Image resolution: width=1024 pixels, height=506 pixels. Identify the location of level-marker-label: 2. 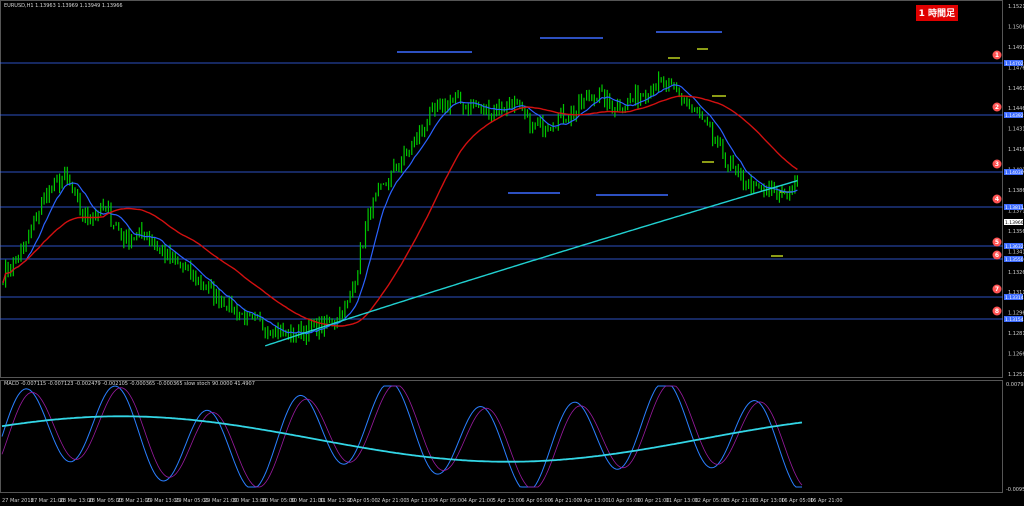
(997, 107).